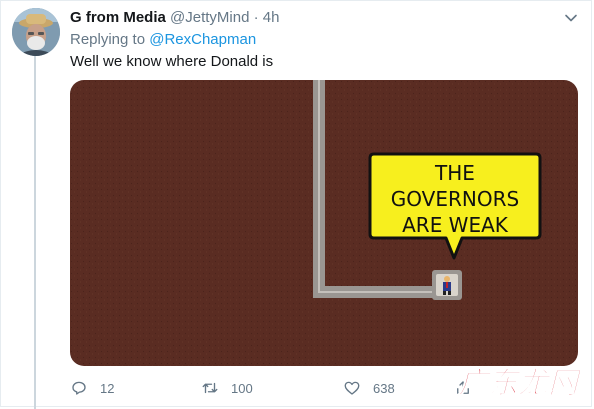  Describe the element at coordinates (172, 61) in the screenshot. I see `tweet-text: Well we know where Donald is` at that location.